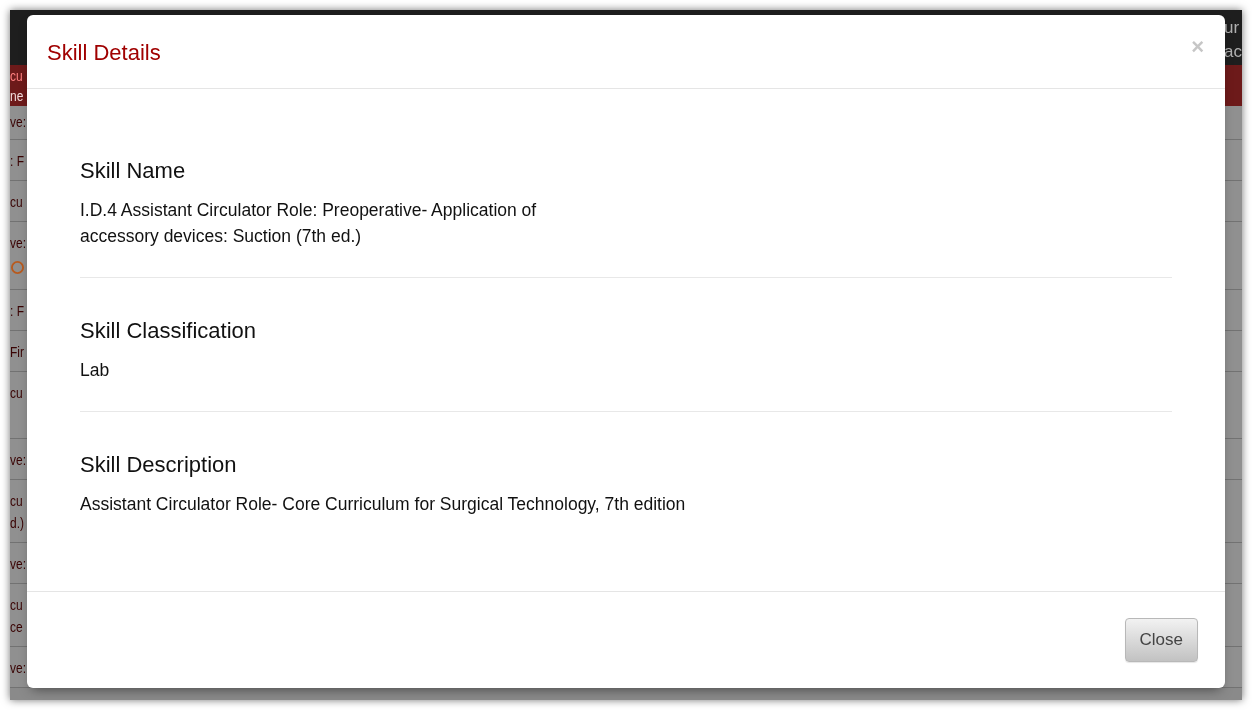 This screenshot has height=710, width=1252. Describe the element at coordinates (17, 523) in the screenshot. I see `row-text: d.)` at that location.